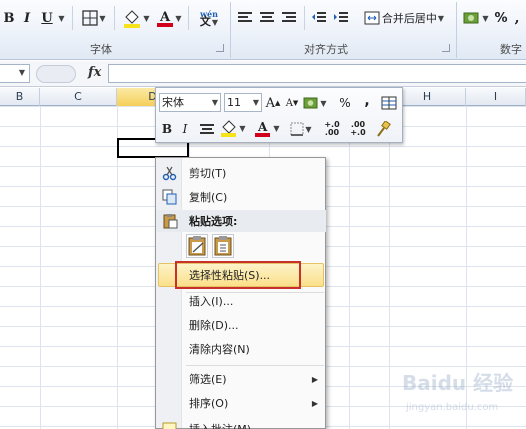  What do you see at coordinates (289, 18) in the screenshot?
I see `align-right-button` at bounding box center [289, 18].